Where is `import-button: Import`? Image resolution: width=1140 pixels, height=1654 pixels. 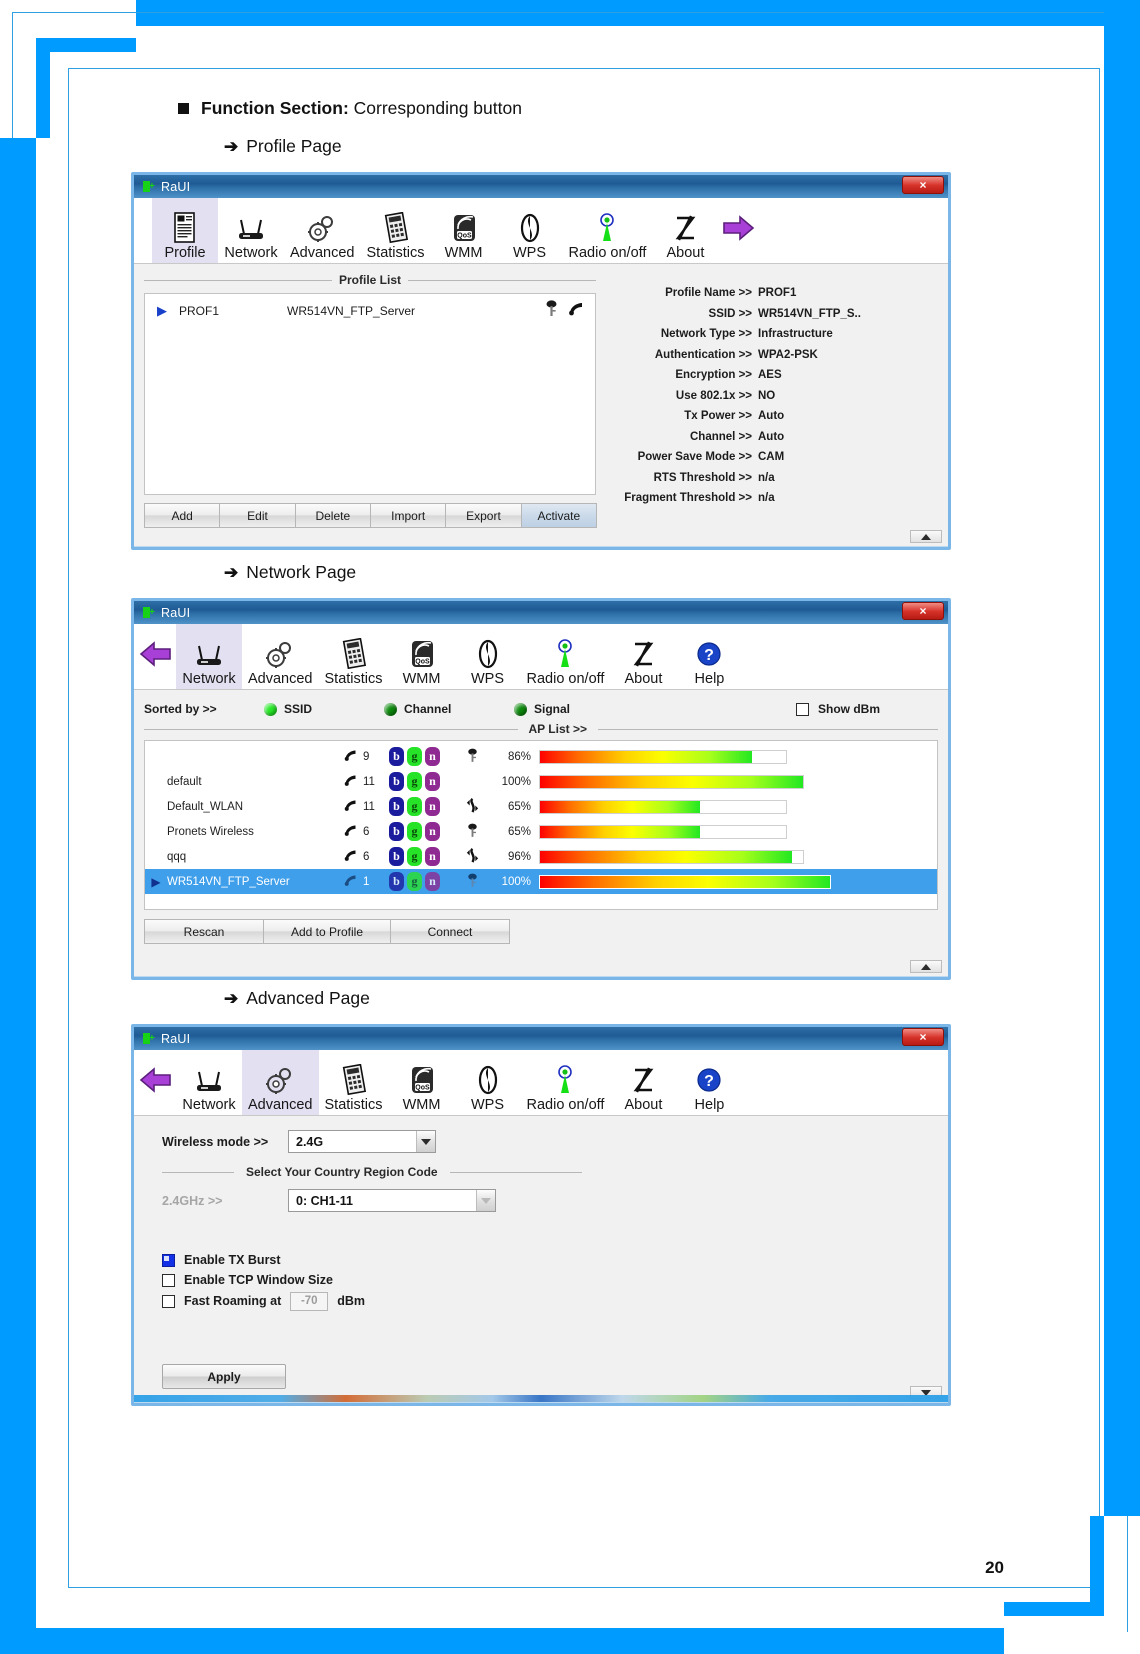
import-button: Import is located at coordinates (408, 515).